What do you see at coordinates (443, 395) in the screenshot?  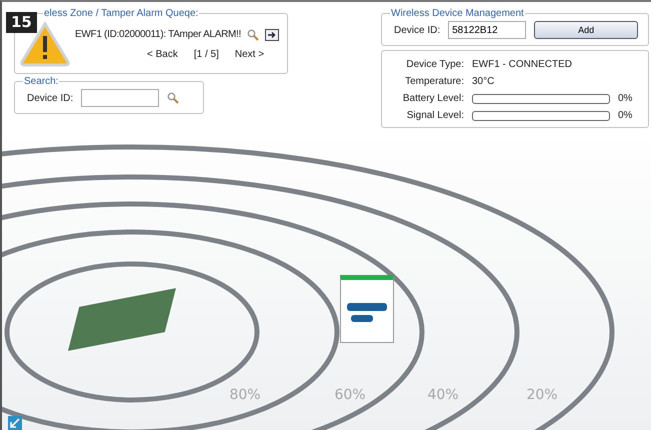 I see `ring-label: 40%` at bounding box center [443, 395].